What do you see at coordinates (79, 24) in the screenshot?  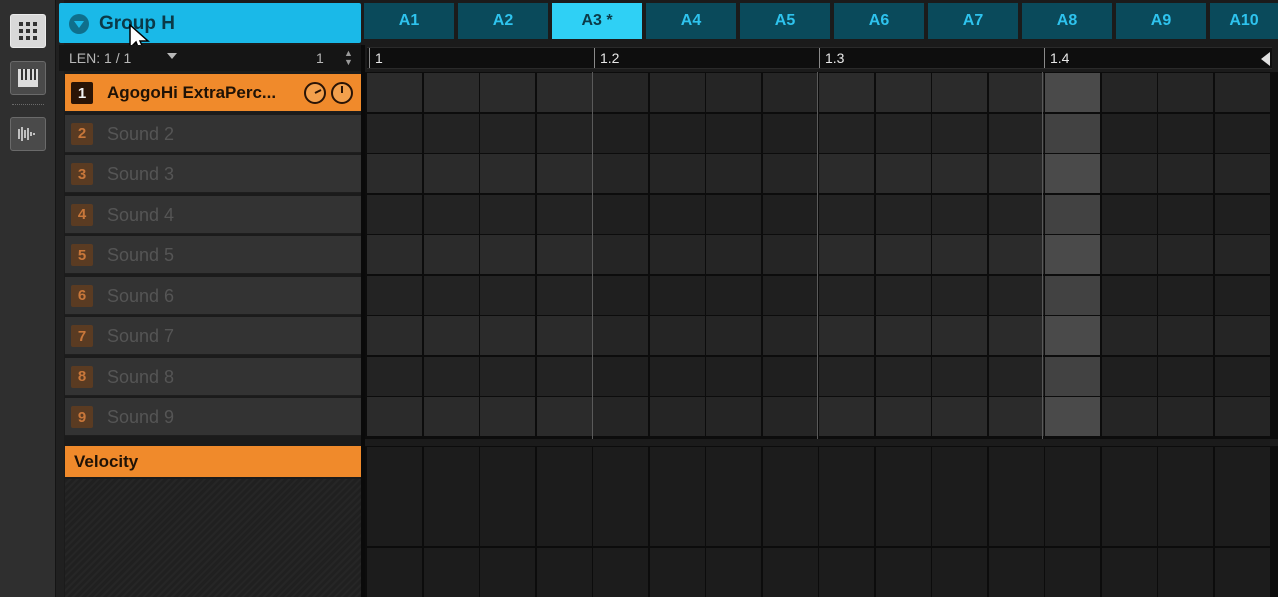 I see `group-menu-button` at bounding box center [79, 24].